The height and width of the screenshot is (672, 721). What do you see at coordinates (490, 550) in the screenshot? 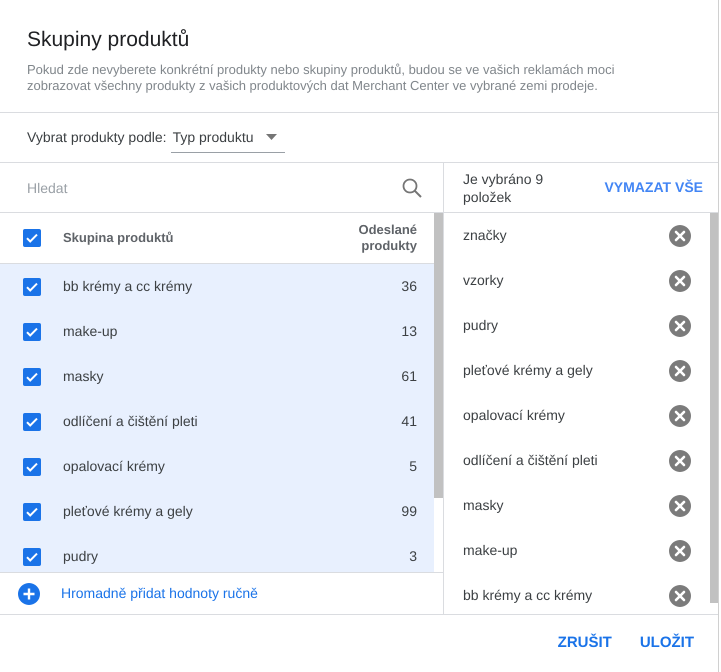
I see `selected-item-label: make-up` at bounding box center [490, 550].